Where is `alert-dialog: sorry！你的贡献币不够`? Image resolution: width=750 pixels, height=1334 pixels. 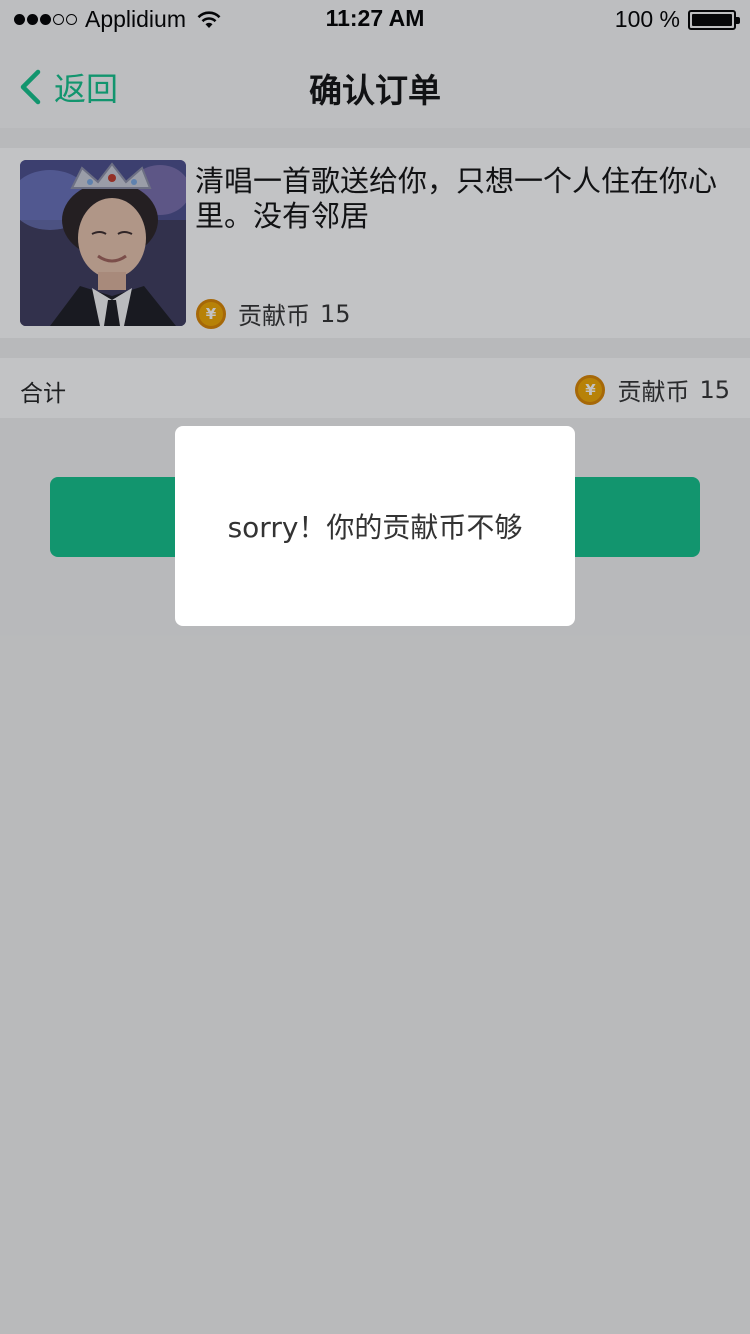 alert-dialog: sorry！你的贡献币不够 is located at coordinates (375, 526).